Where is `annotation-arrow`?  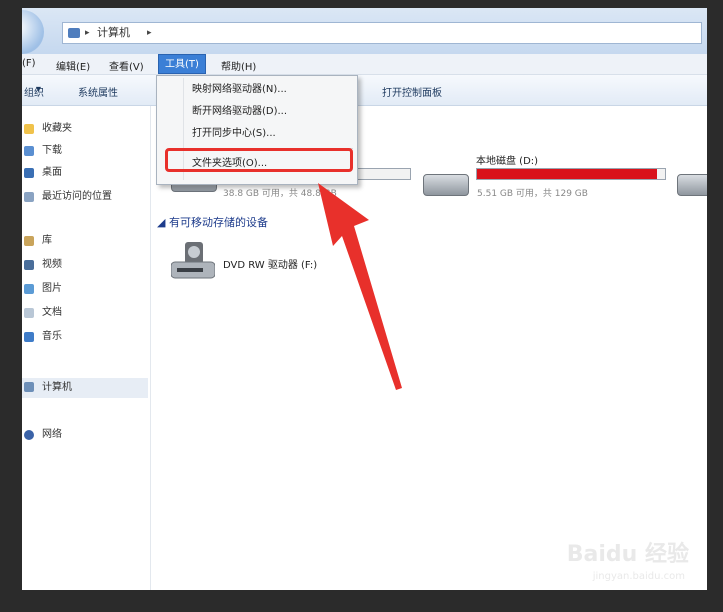 annotation-arrow is located at coordinates (360, 286).